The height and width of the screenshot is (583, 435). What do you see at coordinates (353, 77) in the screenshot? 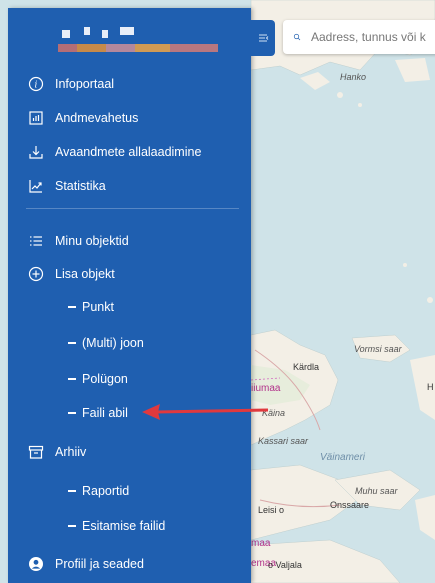
I see `map-label-hanko: Hanko` at bounding box center [353, 77].